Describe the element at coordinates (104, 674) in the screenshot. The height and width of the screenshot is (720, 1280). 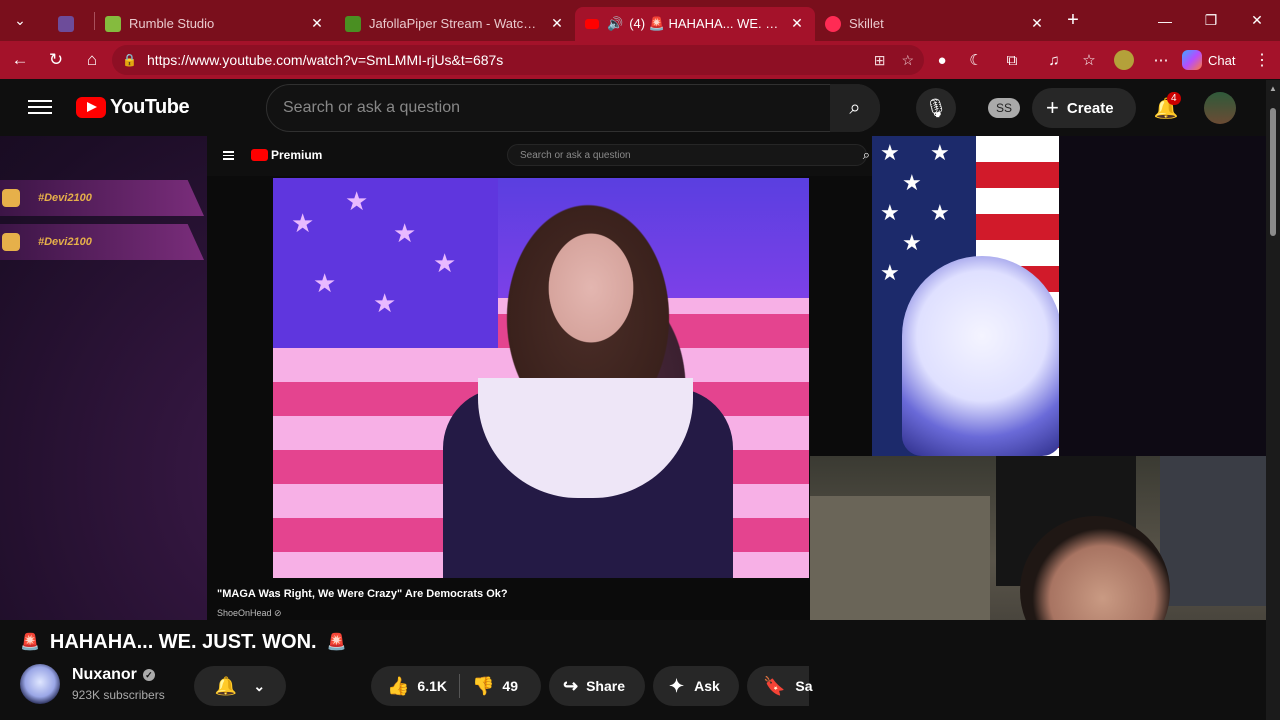
I see `channel-name-text: Nuxanor` at that location.